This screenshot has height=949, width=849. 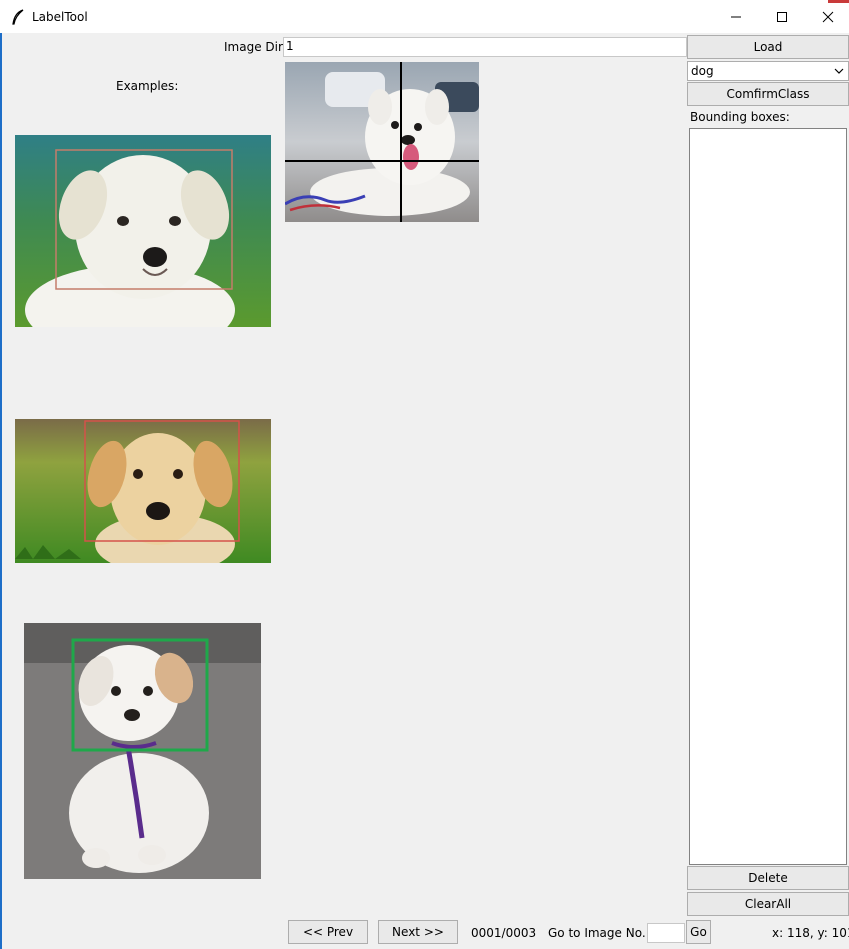 I want to click on main-image-canvas, so click(x=382, y=142).